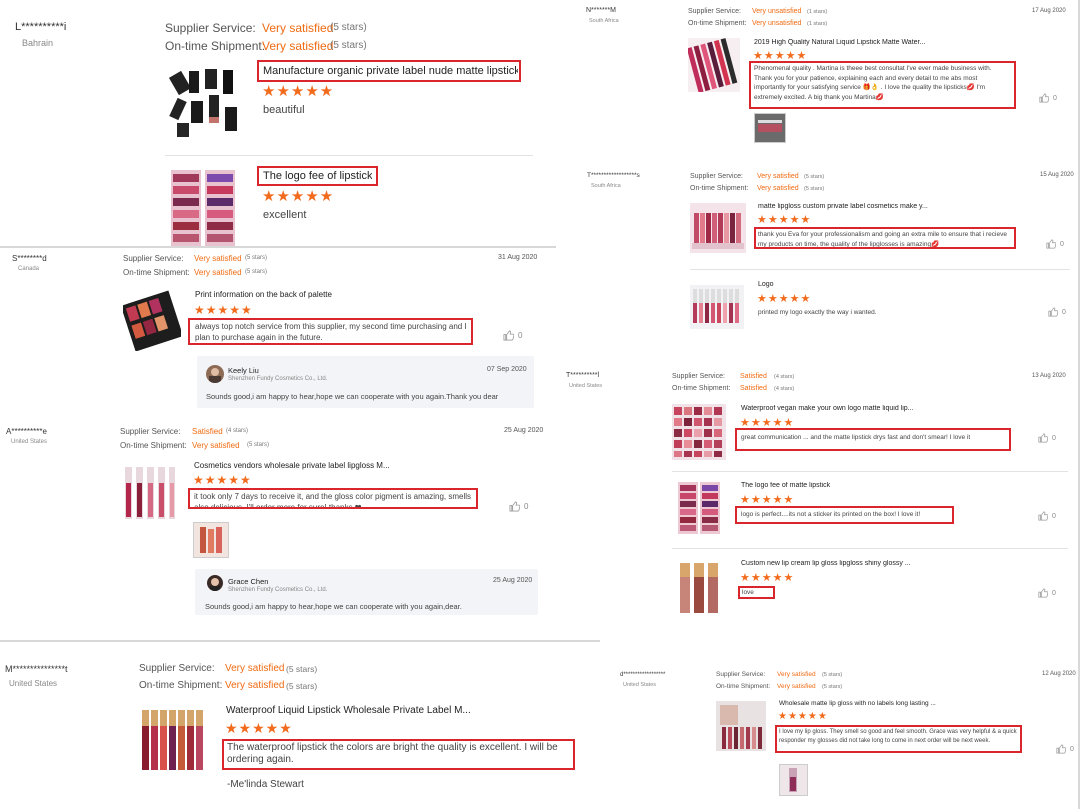  Describe the element at coordinates (349, 155) in the screenshot. I see `separator` at that location.